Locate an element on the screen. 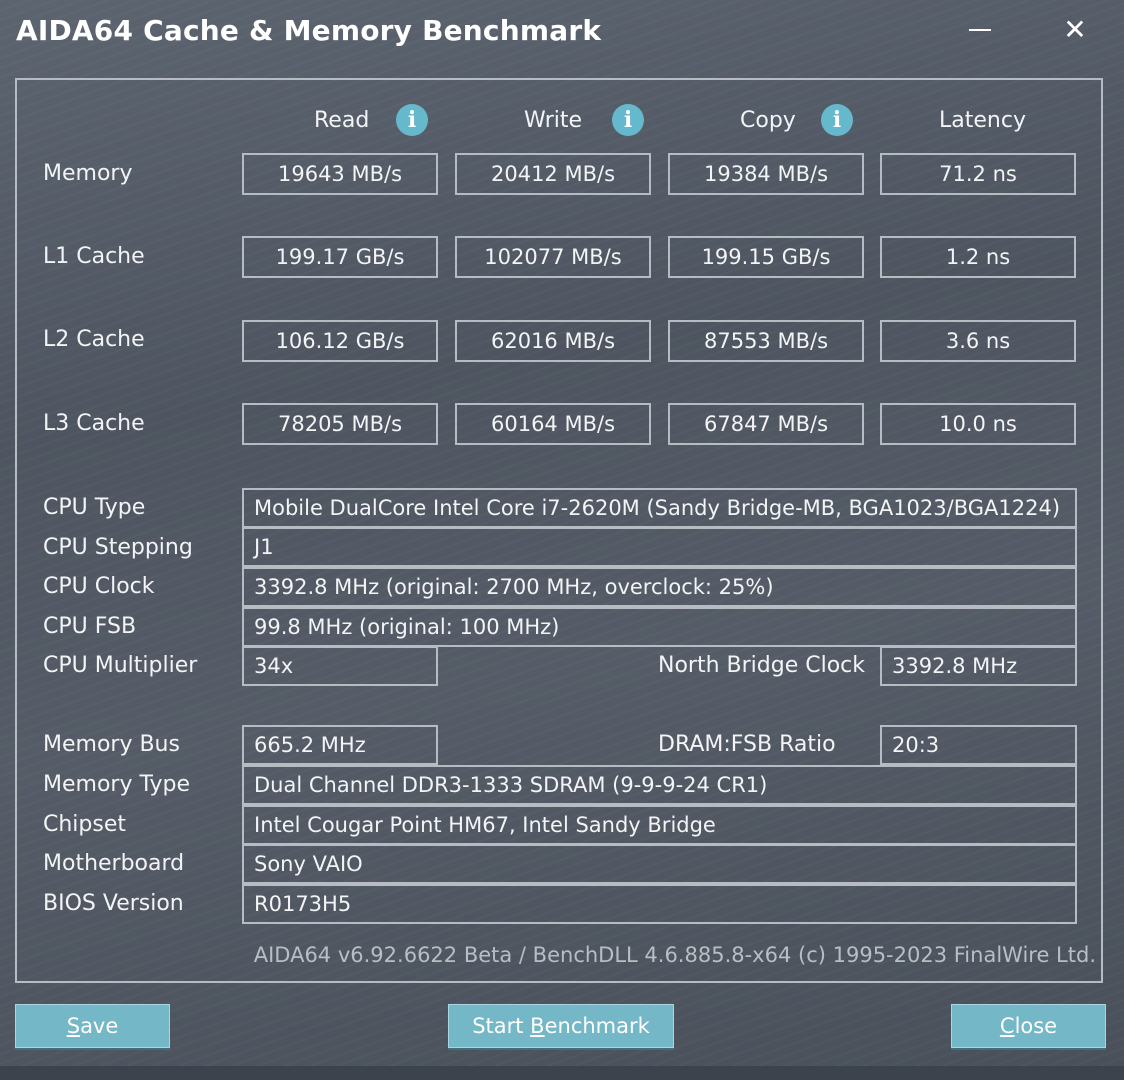 Image resolution: width=1124 pixels, height=1080 pixels. bottom-edge is located at coordinates (562, 1073).